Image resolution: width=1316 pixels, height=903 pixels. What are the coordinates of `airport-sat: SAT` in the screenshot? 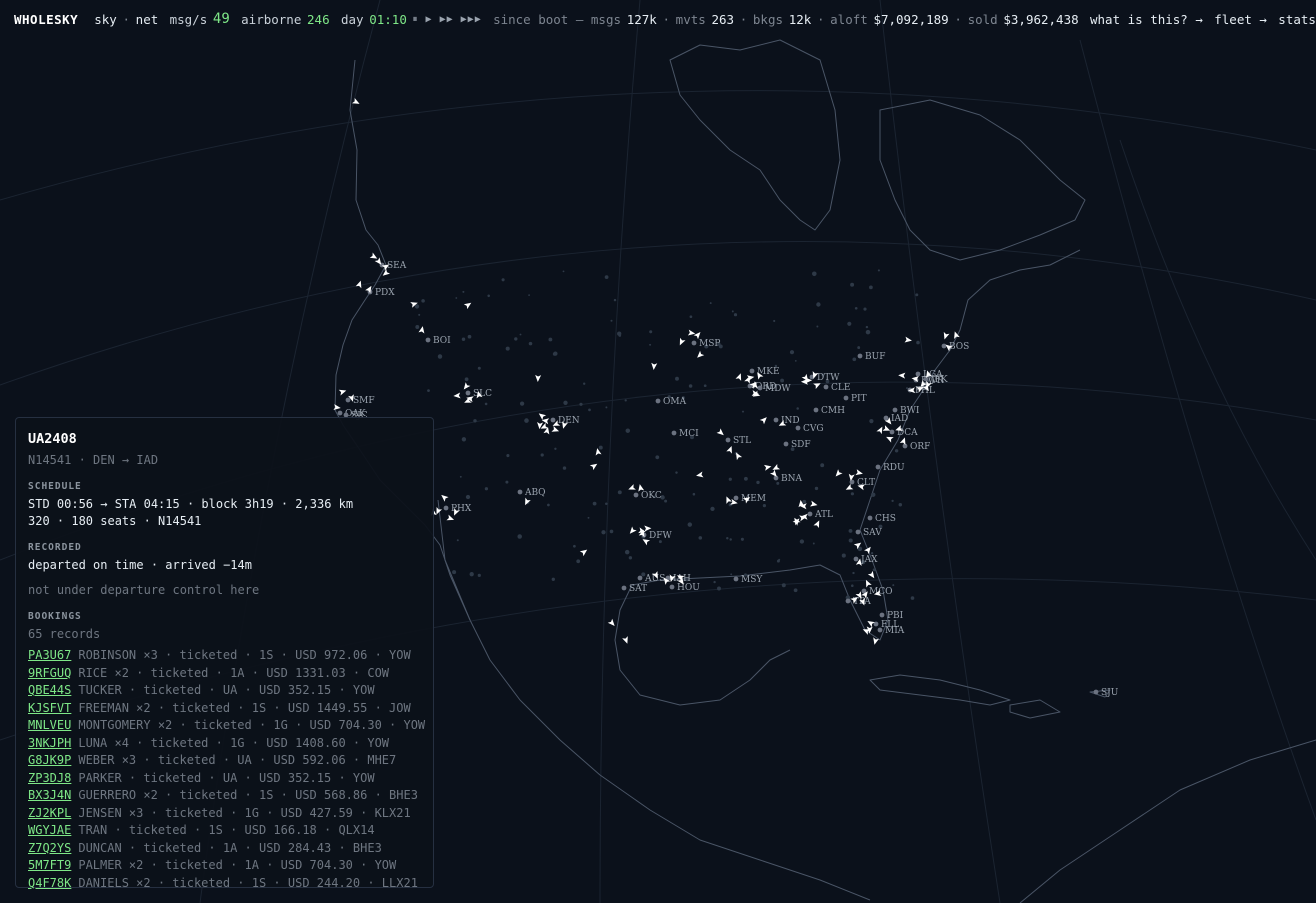 It's located at (634, 589).